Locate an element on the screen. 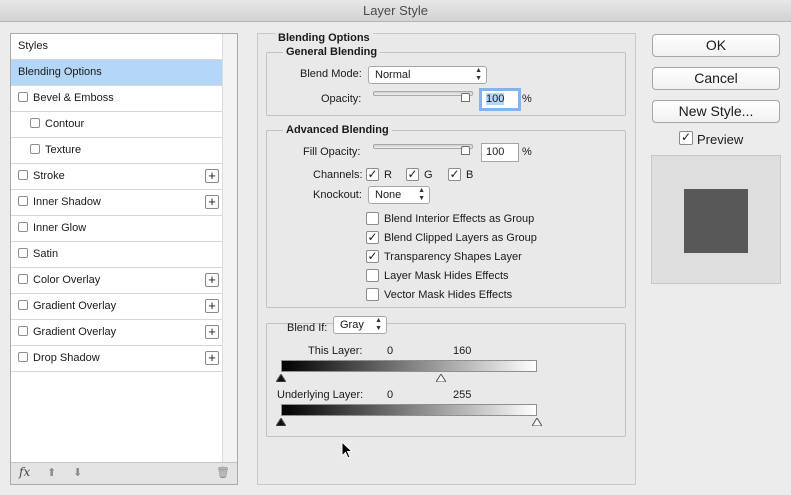  underlying-white-slider-icon is located at coordinates (537, 422).